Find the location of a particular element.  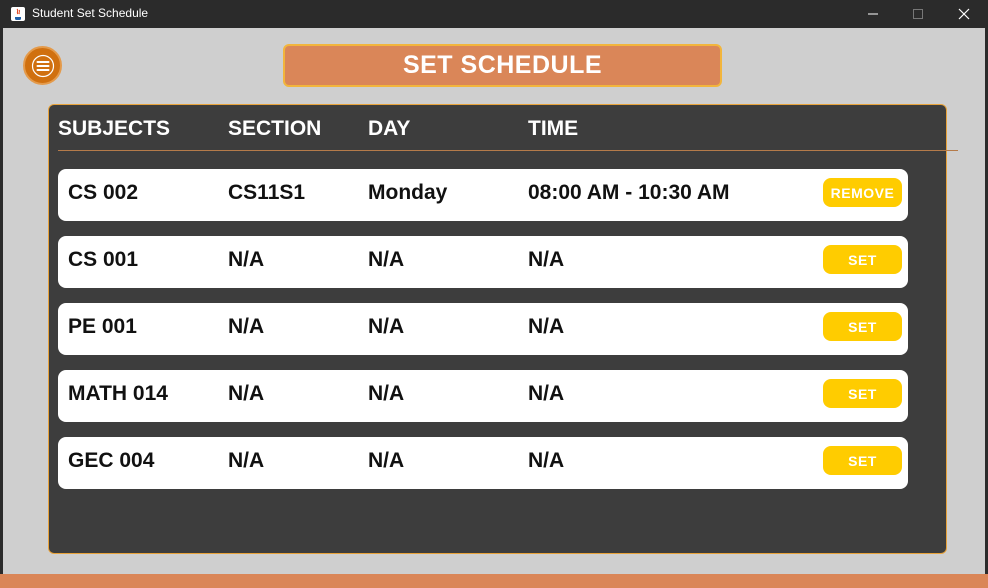

subject-cell: MATH 014 is located at coordinates (118, 393).